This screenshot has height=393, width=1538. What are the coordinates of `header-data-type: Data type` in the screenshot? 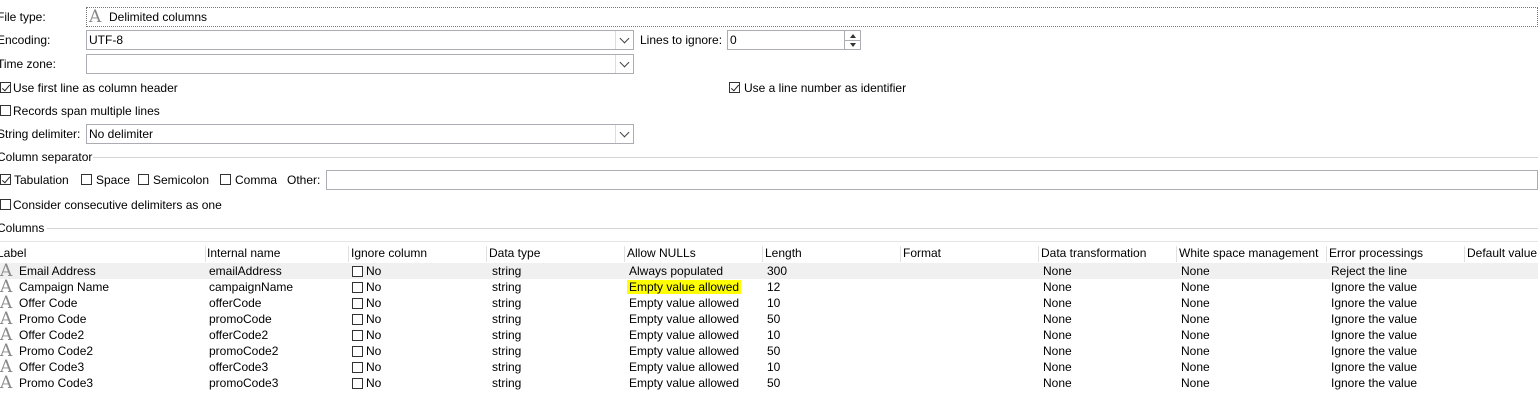 It's located at (514, 253).